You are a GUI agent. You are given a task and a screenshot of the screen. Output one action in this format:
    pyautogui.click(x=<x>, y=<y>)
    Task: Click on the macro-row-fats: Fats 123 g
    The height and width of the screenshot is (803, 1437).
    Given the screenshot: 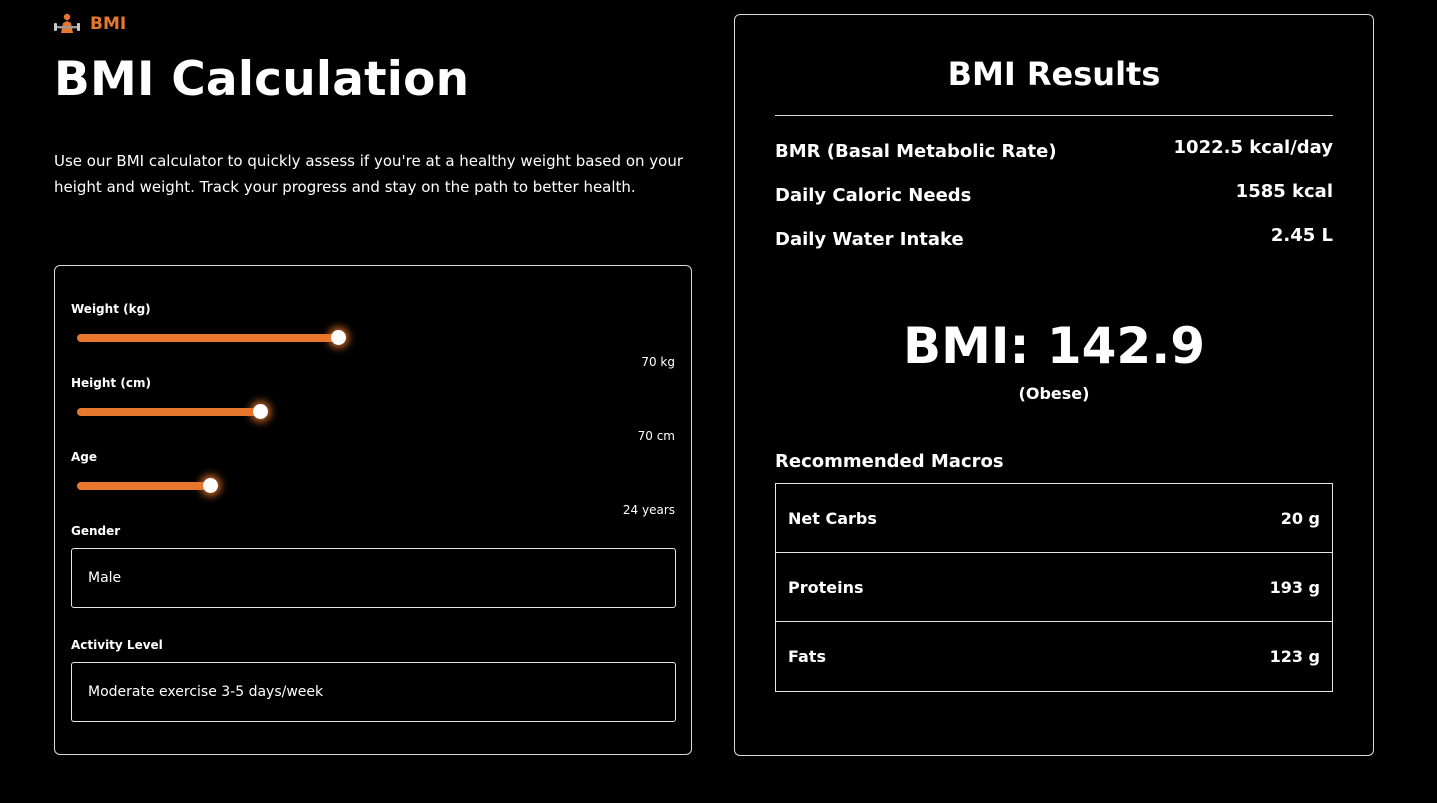 What is the action you would take?
    pyautogui.click(x=1054, y=656)
    